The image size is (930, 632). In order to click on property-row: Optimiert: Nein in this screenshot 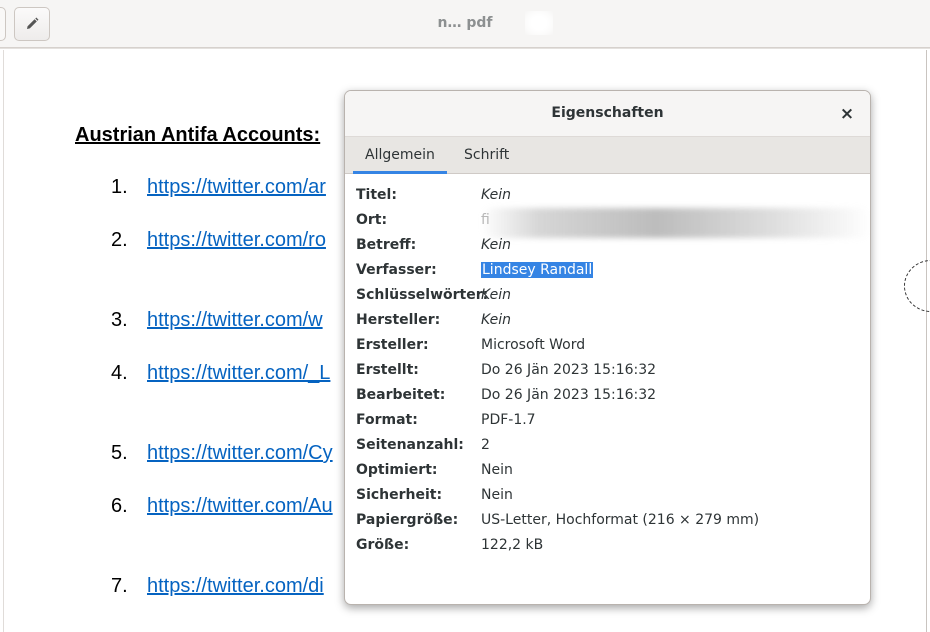, I will do `click(611, 474)`.